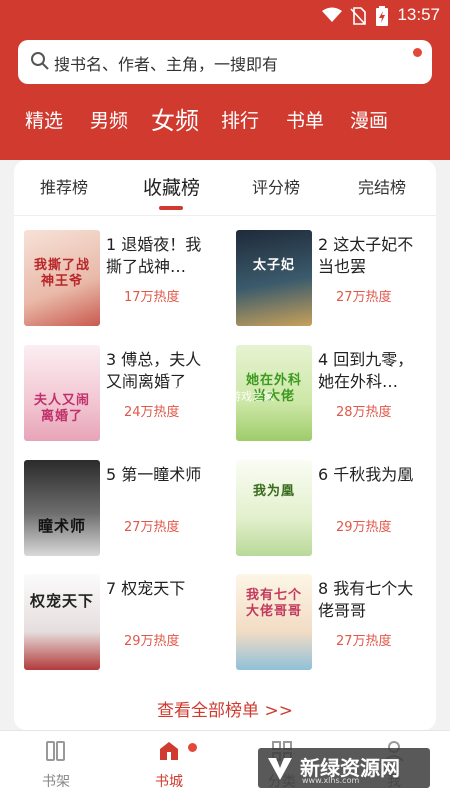  What do you see at coordinates (382, 186) in the screenshot?
I see `rank-tab-completed: 完结榜` at bounding box center [382, 186].